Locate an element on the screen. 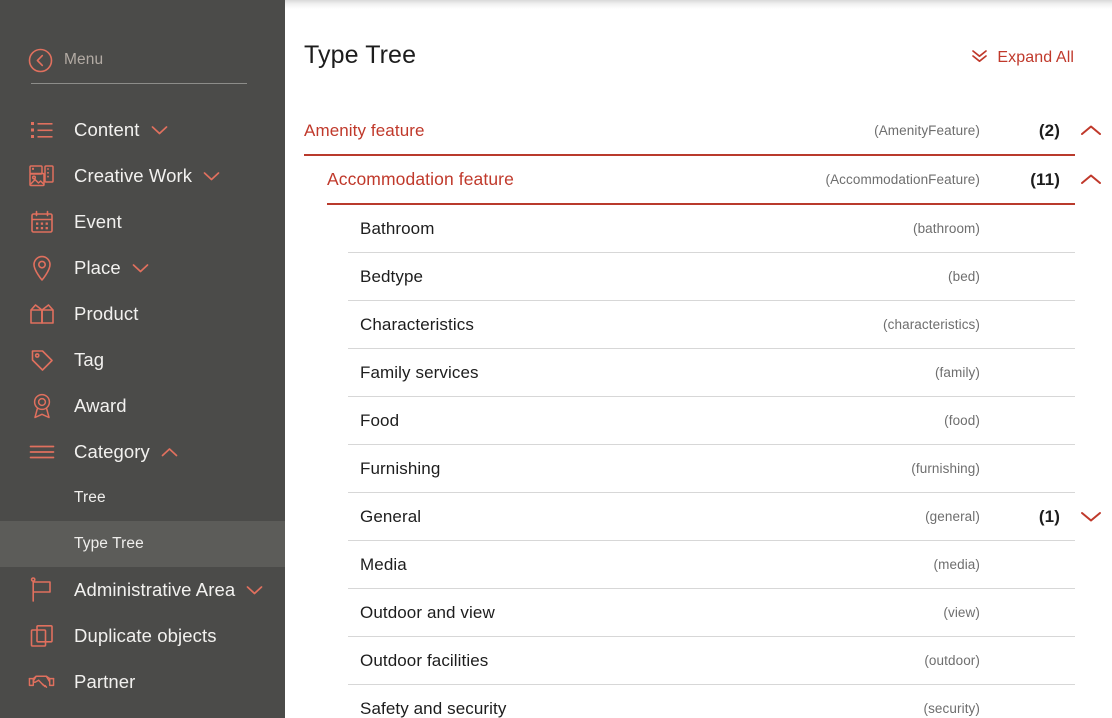 The height and width of the screenshot is (718, 1112). box-icon is located at coordinates (41, 314).